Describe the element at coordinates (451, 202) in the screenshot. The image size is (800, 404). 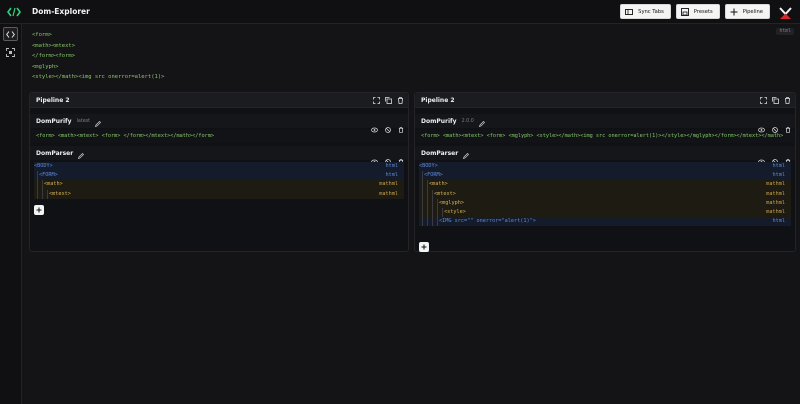
I see `tree-node-label: <mglyph>` at that location.